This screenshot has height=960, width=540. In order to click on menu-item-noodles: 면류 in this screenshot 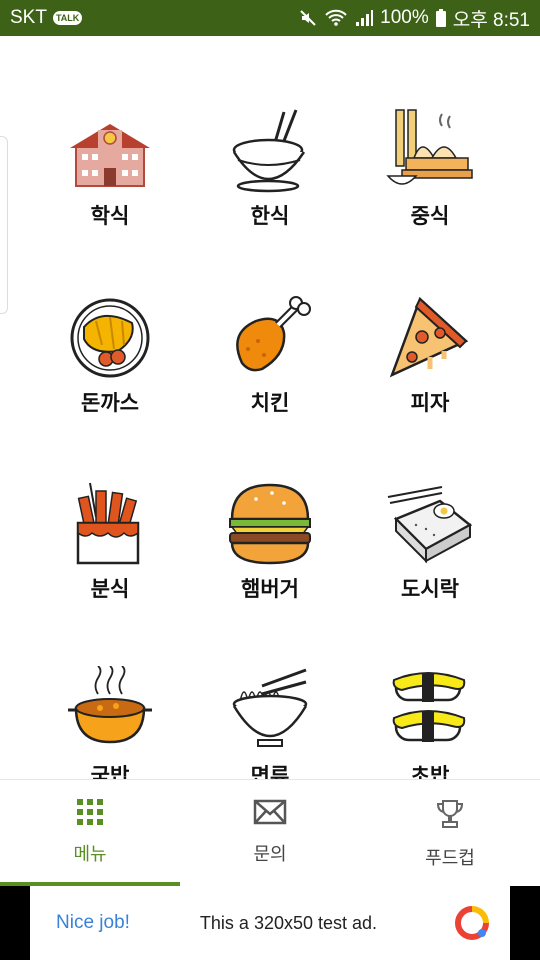, I will do `click(270, 722)`.